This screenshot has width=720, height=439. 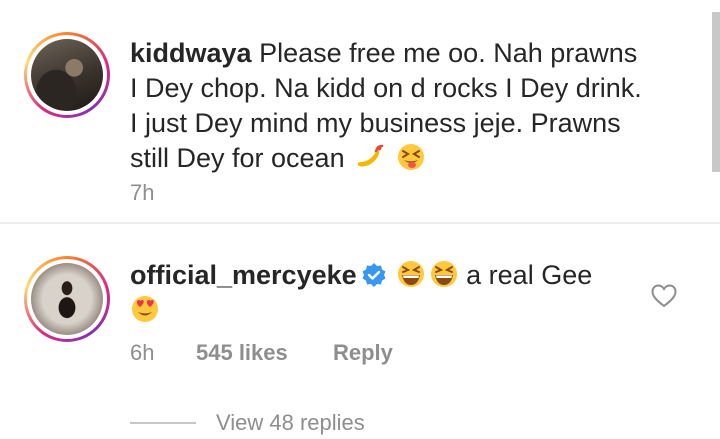 What do you see at coordinates (145, 309) in the screenshot?
I see `heart-eyes-emoji` at bounding box center [145, 309].